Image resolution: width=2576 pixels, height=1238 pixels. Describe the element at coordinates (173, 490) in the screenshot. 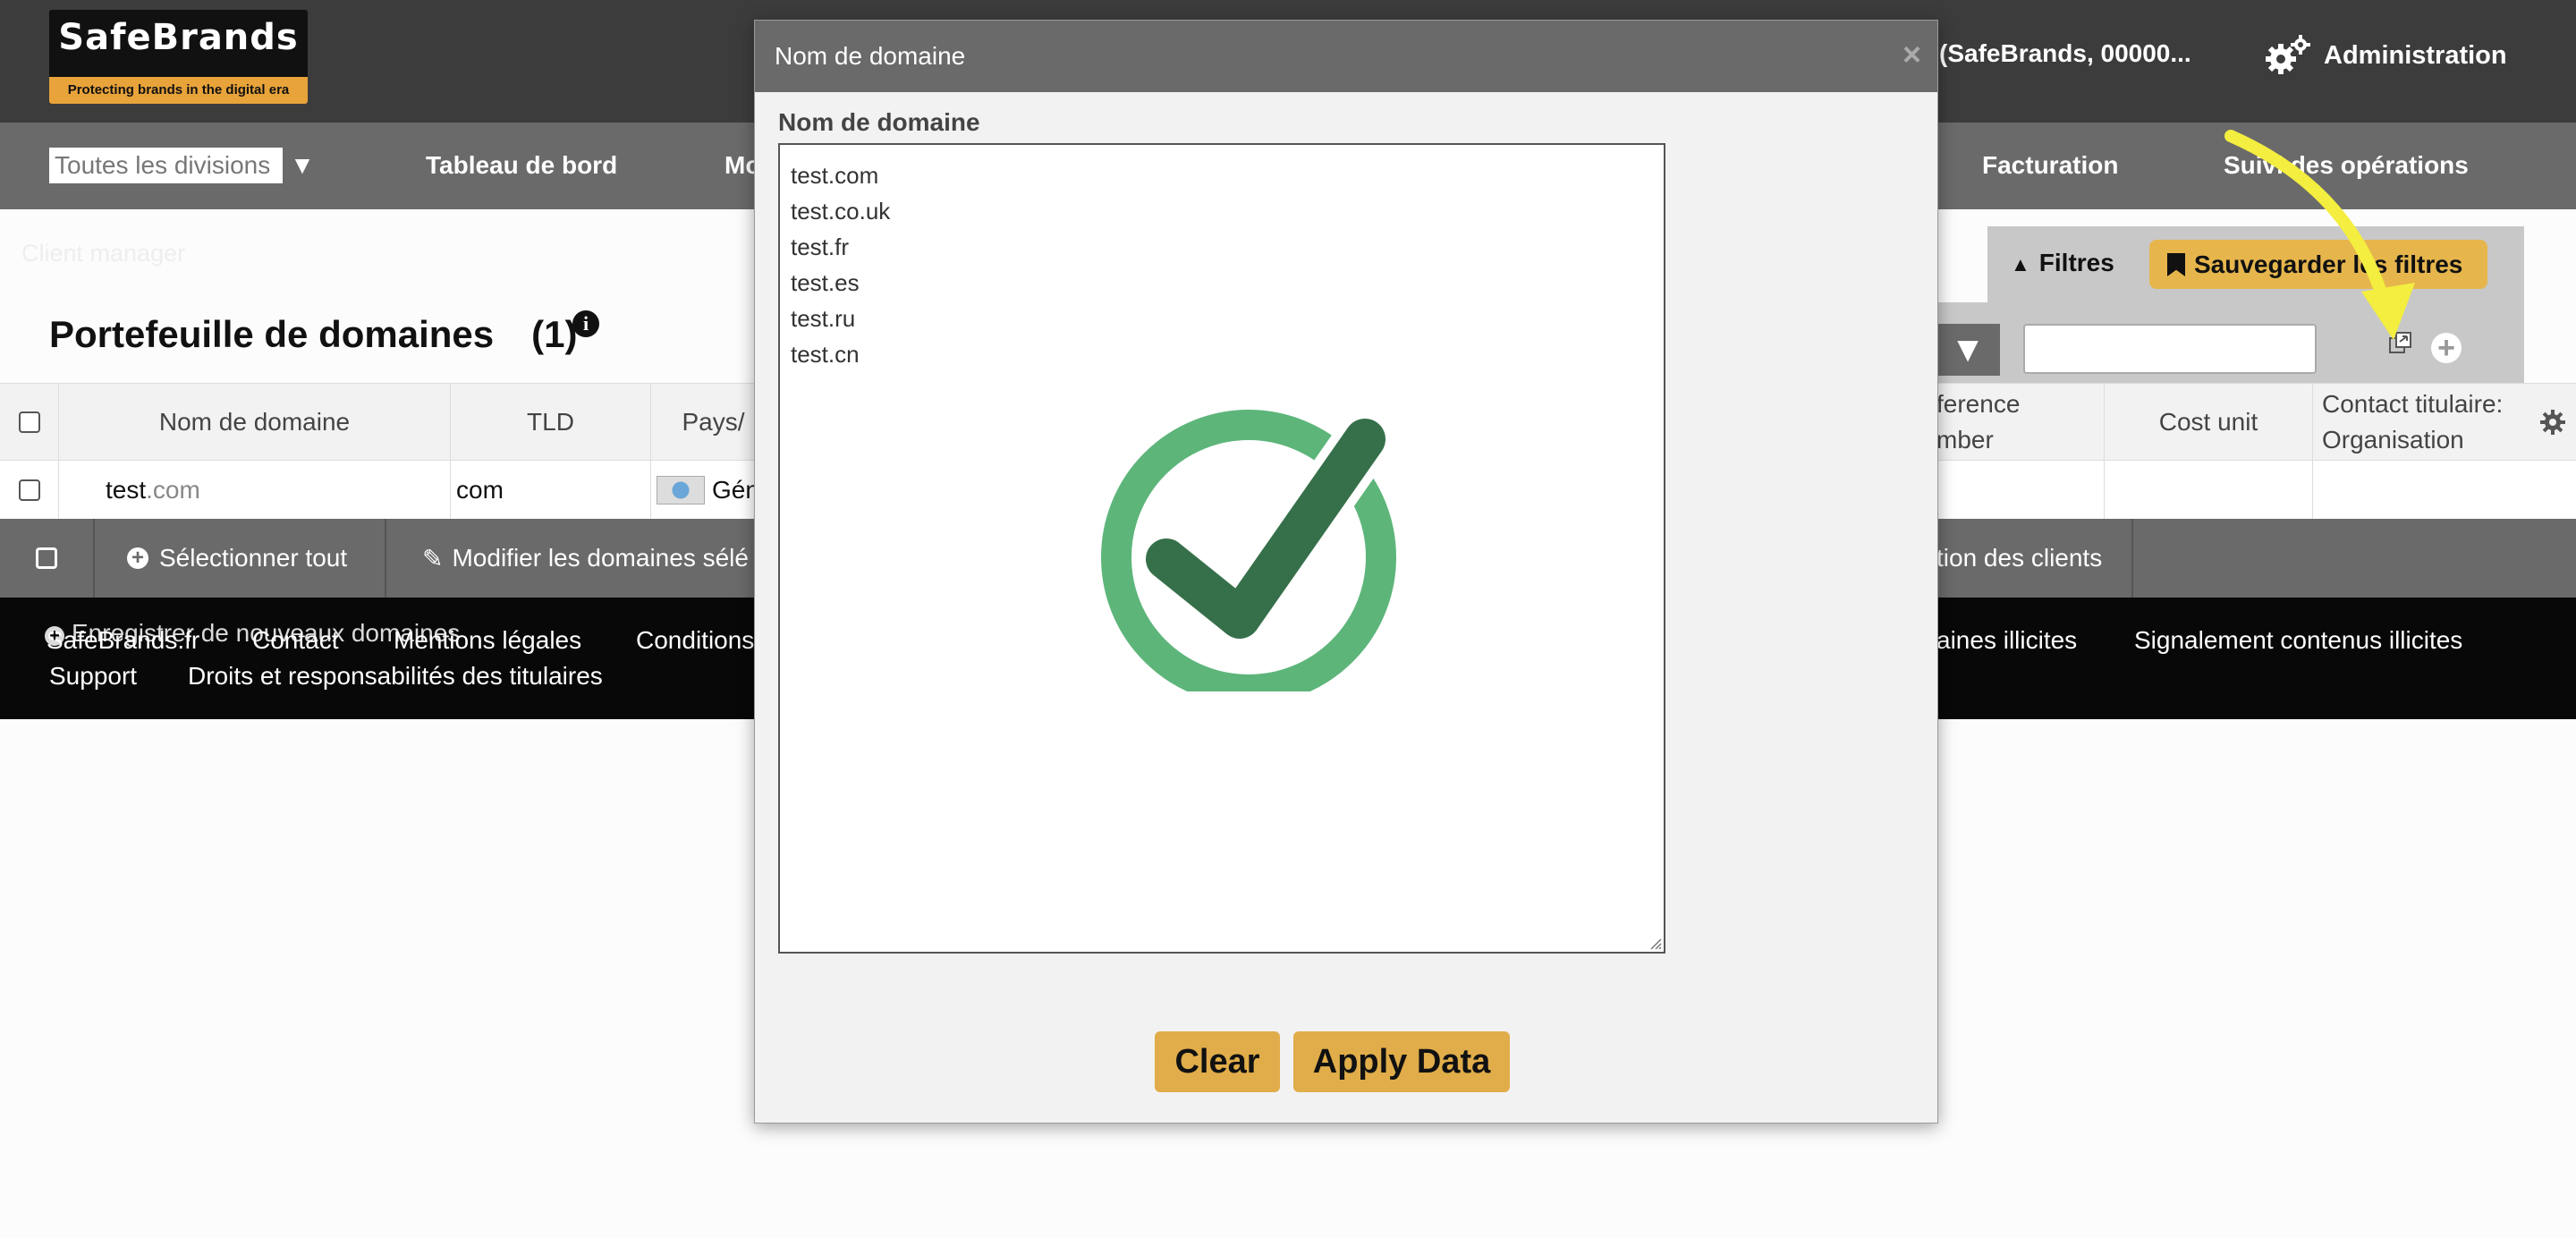

I see `domain-extension: .com` at that location.